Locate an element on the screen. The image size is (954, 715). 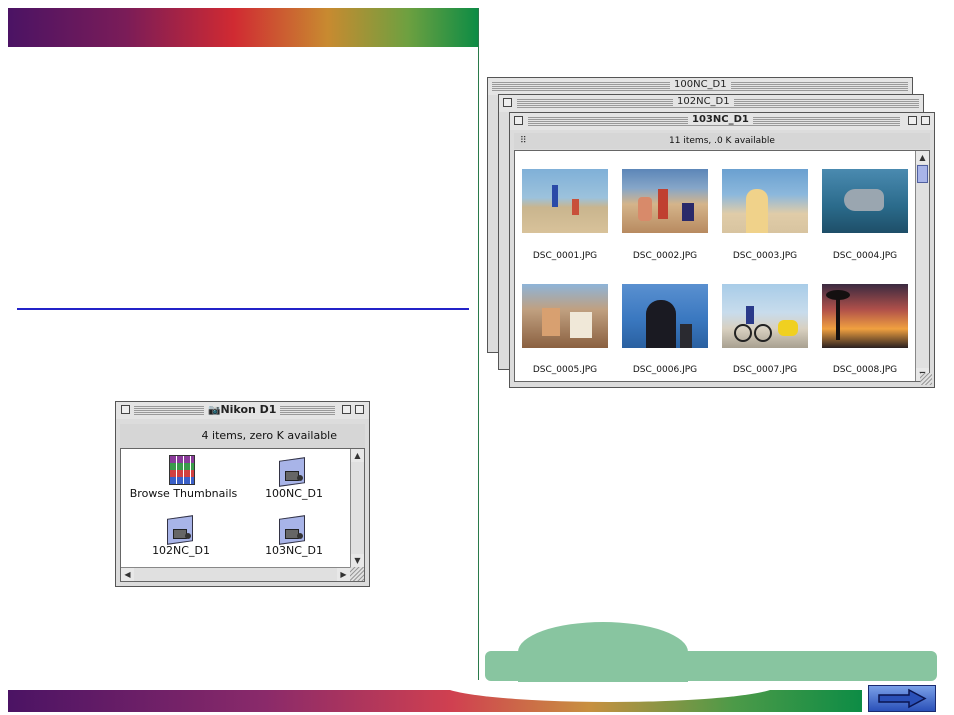
thumbnail-label: DSC_0007.JPG is located at coordinates (765, 370).